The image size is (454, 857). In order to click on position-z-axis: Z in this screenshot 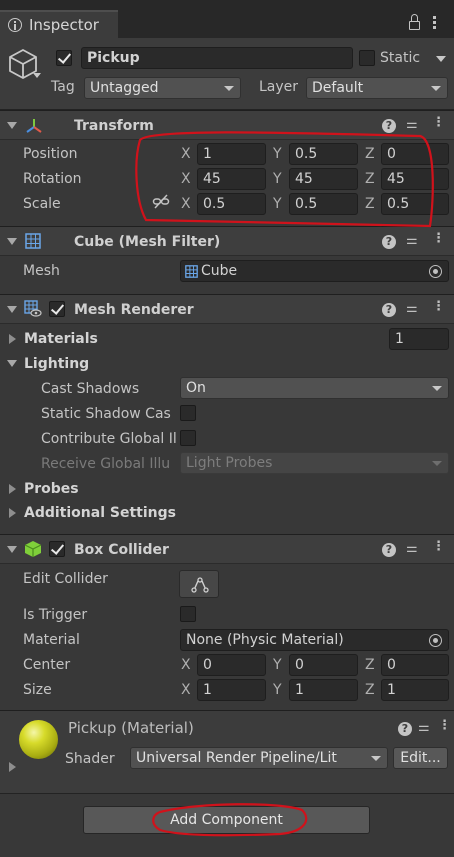, I will do `click(370, 154)`.